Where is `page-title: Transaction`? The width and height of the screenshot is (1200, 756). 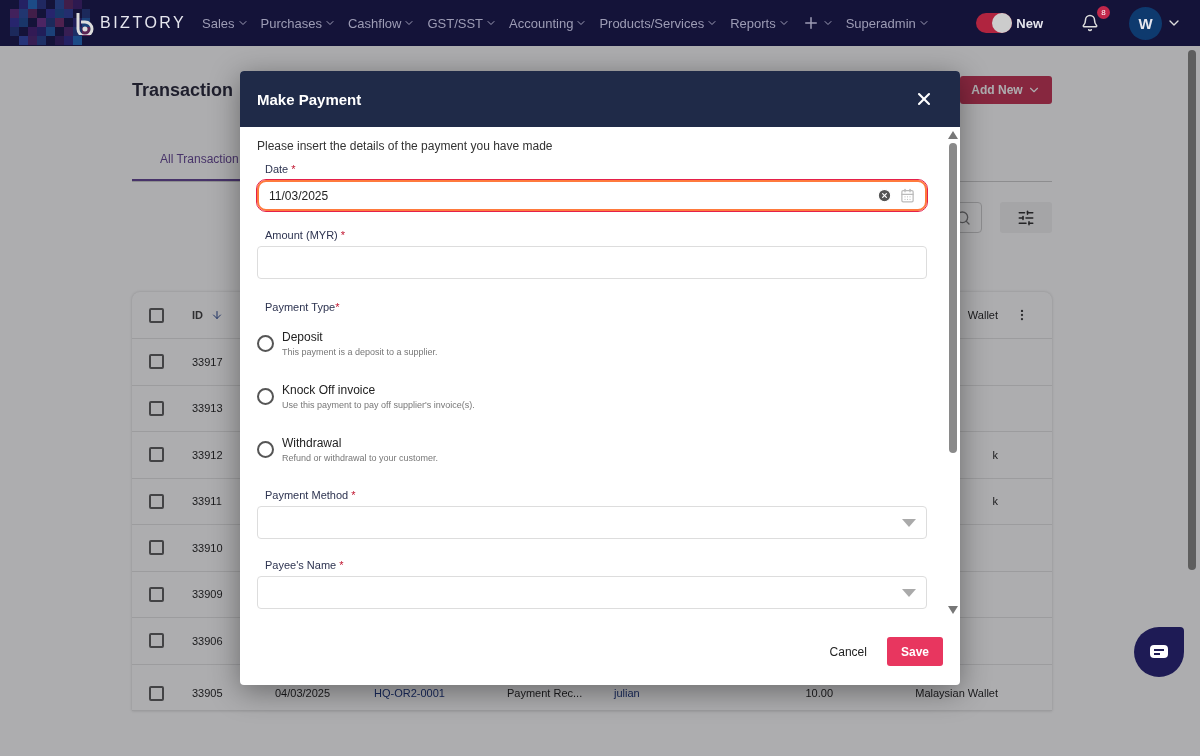
page-title: Transaction is located at coordinates (183, 90).